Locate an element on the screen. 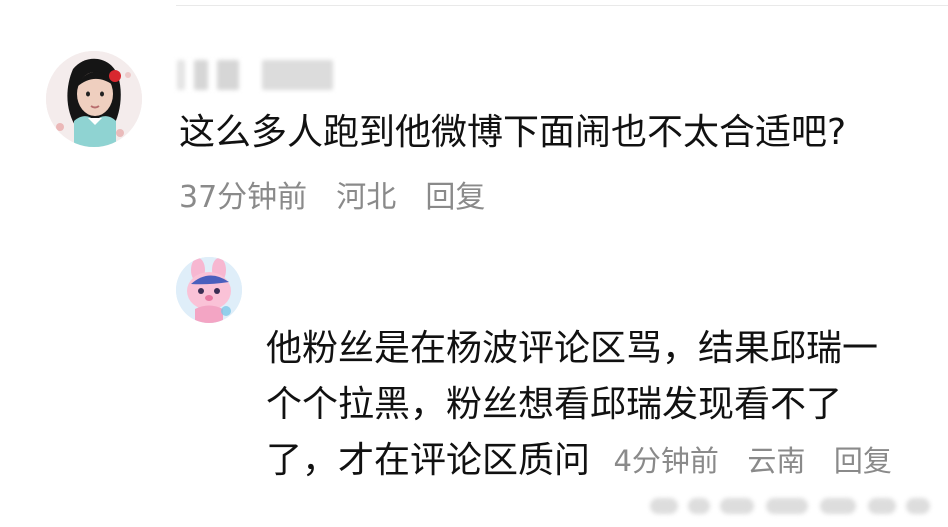 This screenshot has height=527, width=948. main-comment-location: 河北 is located at coordinates (366, 197).